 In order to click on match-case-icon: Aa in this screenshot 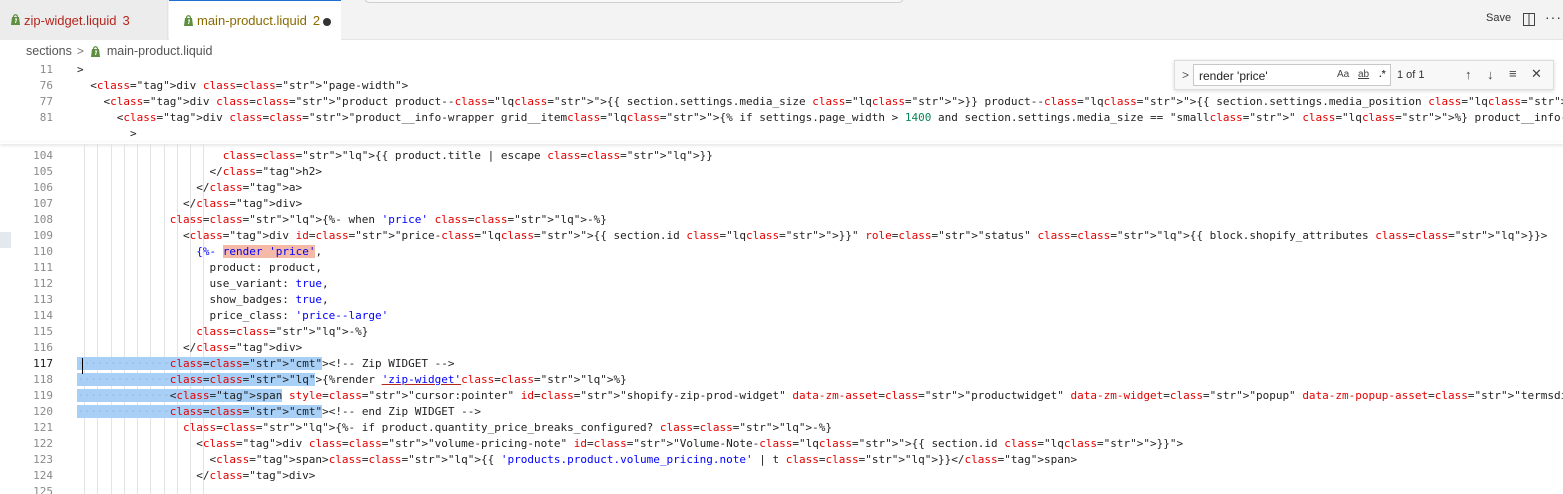, I will do `click(1343, 74)`.